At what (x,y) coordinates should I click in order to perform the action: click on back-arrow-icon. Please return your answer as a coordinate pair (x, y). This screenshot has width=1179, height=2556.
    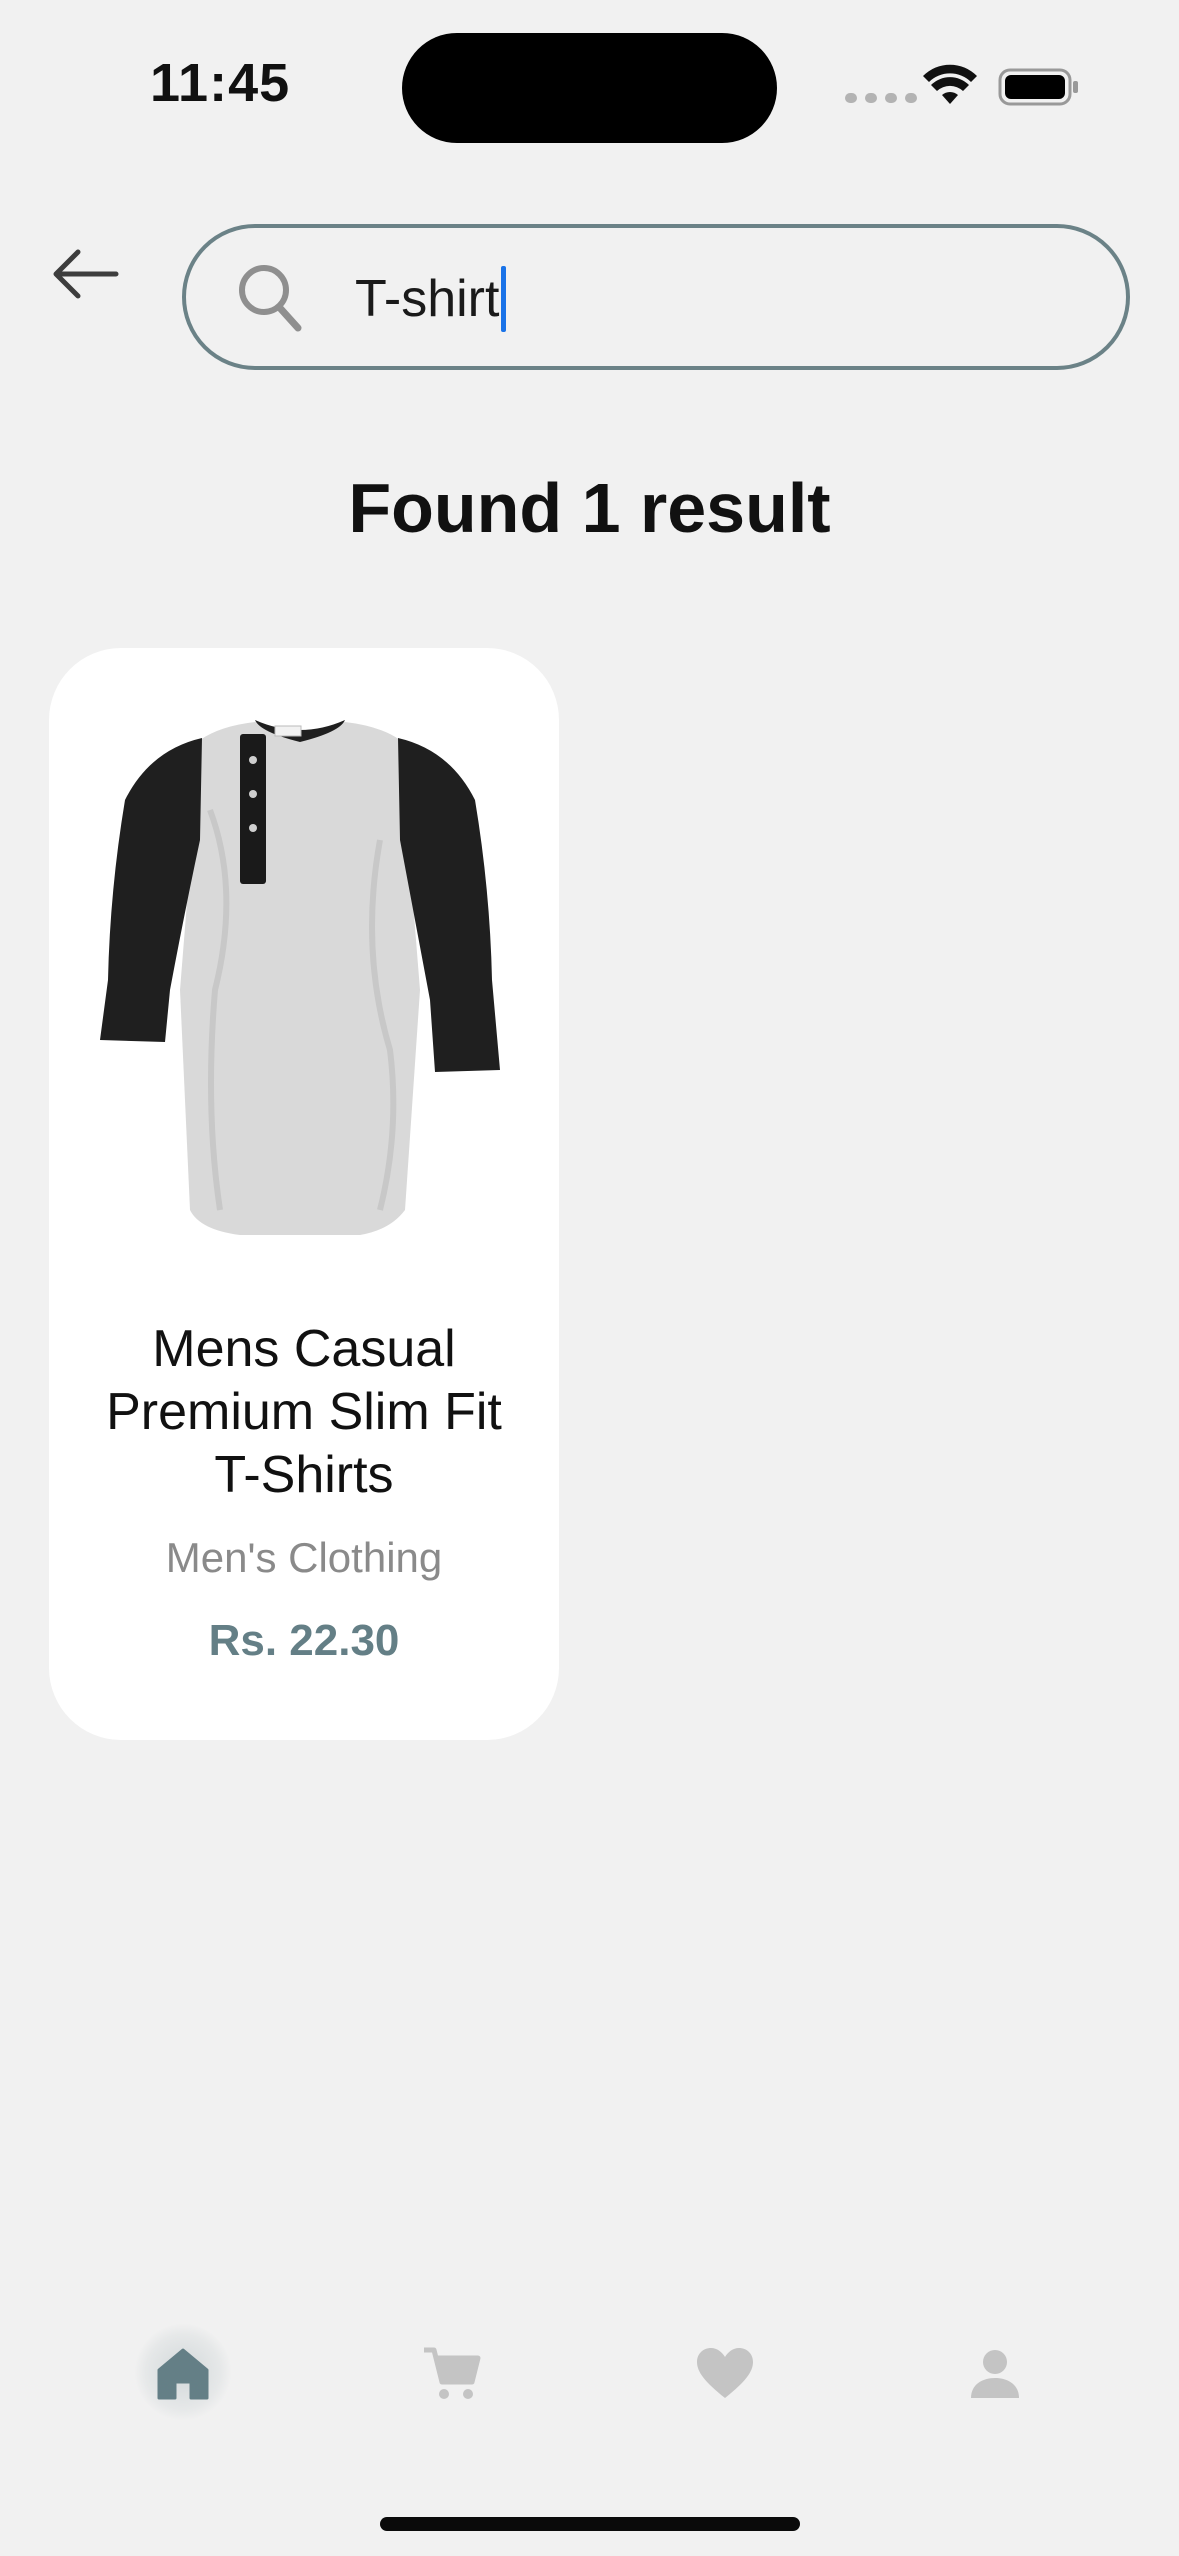
    Looking at the image, I should click on (86, 275).